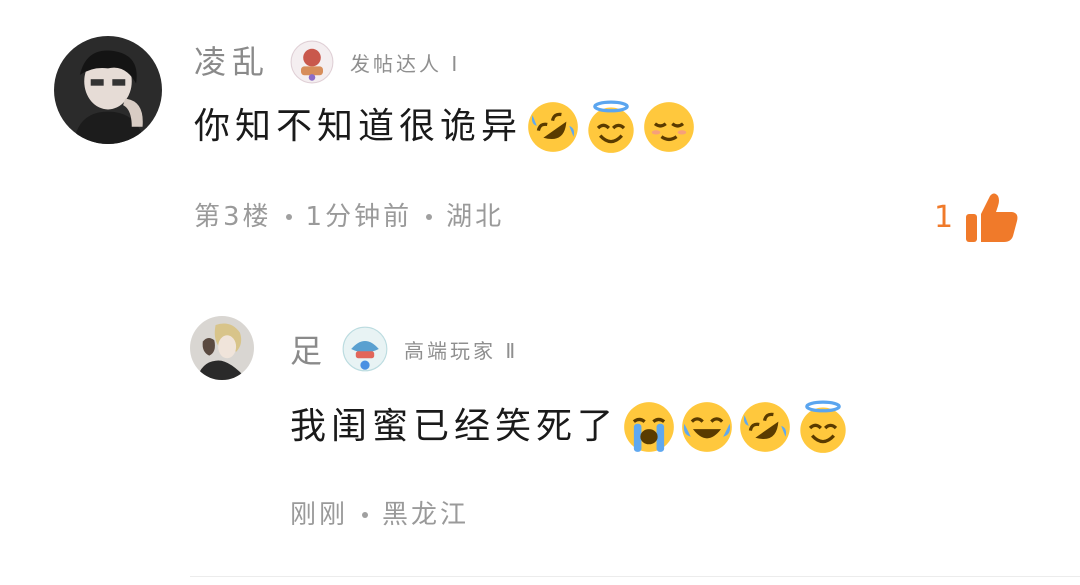 The image size is (1080, 585). What do you see at coordinates (426, 515) in the screenshot?
I see `reply-location: 黑龙江` at bounding box center [426, 515].